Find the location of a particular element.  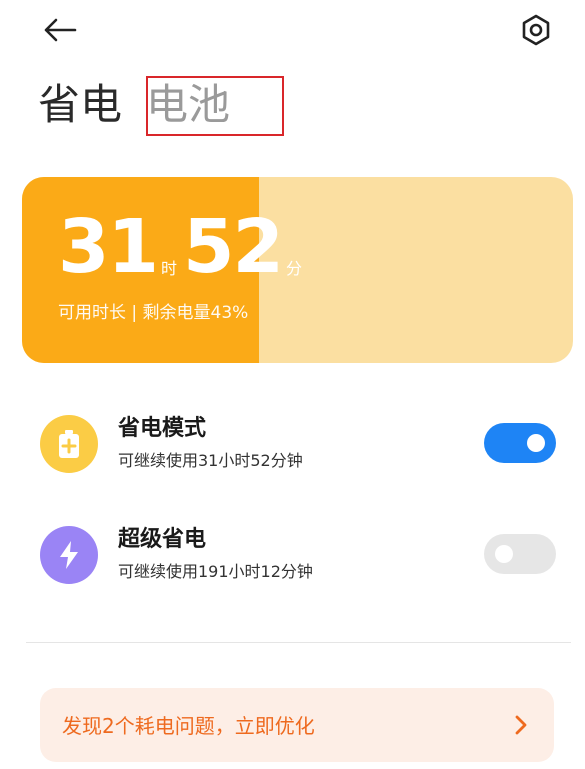

tab-battery: 电池 is located at coordinates (188, 105).